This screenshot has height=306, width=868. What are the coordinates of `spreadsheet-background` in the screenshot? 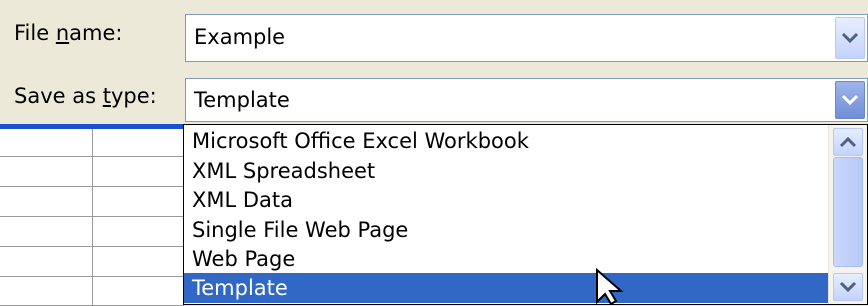 It's located at (92, 215).